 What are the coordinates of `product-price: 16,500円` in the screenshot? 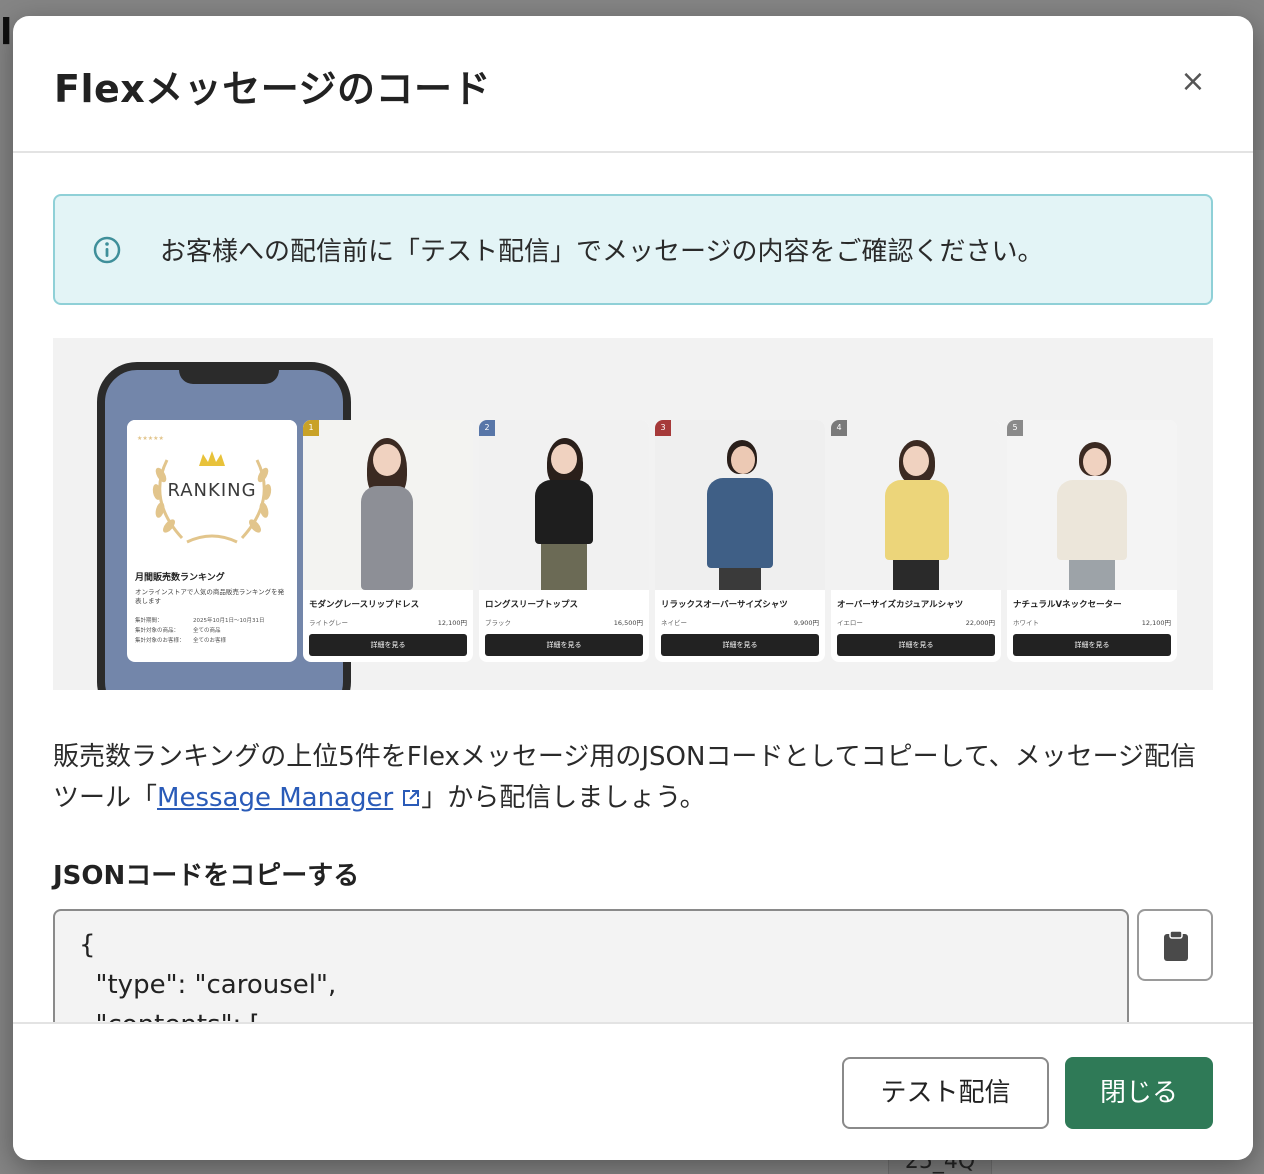 It's located at (628, 623).